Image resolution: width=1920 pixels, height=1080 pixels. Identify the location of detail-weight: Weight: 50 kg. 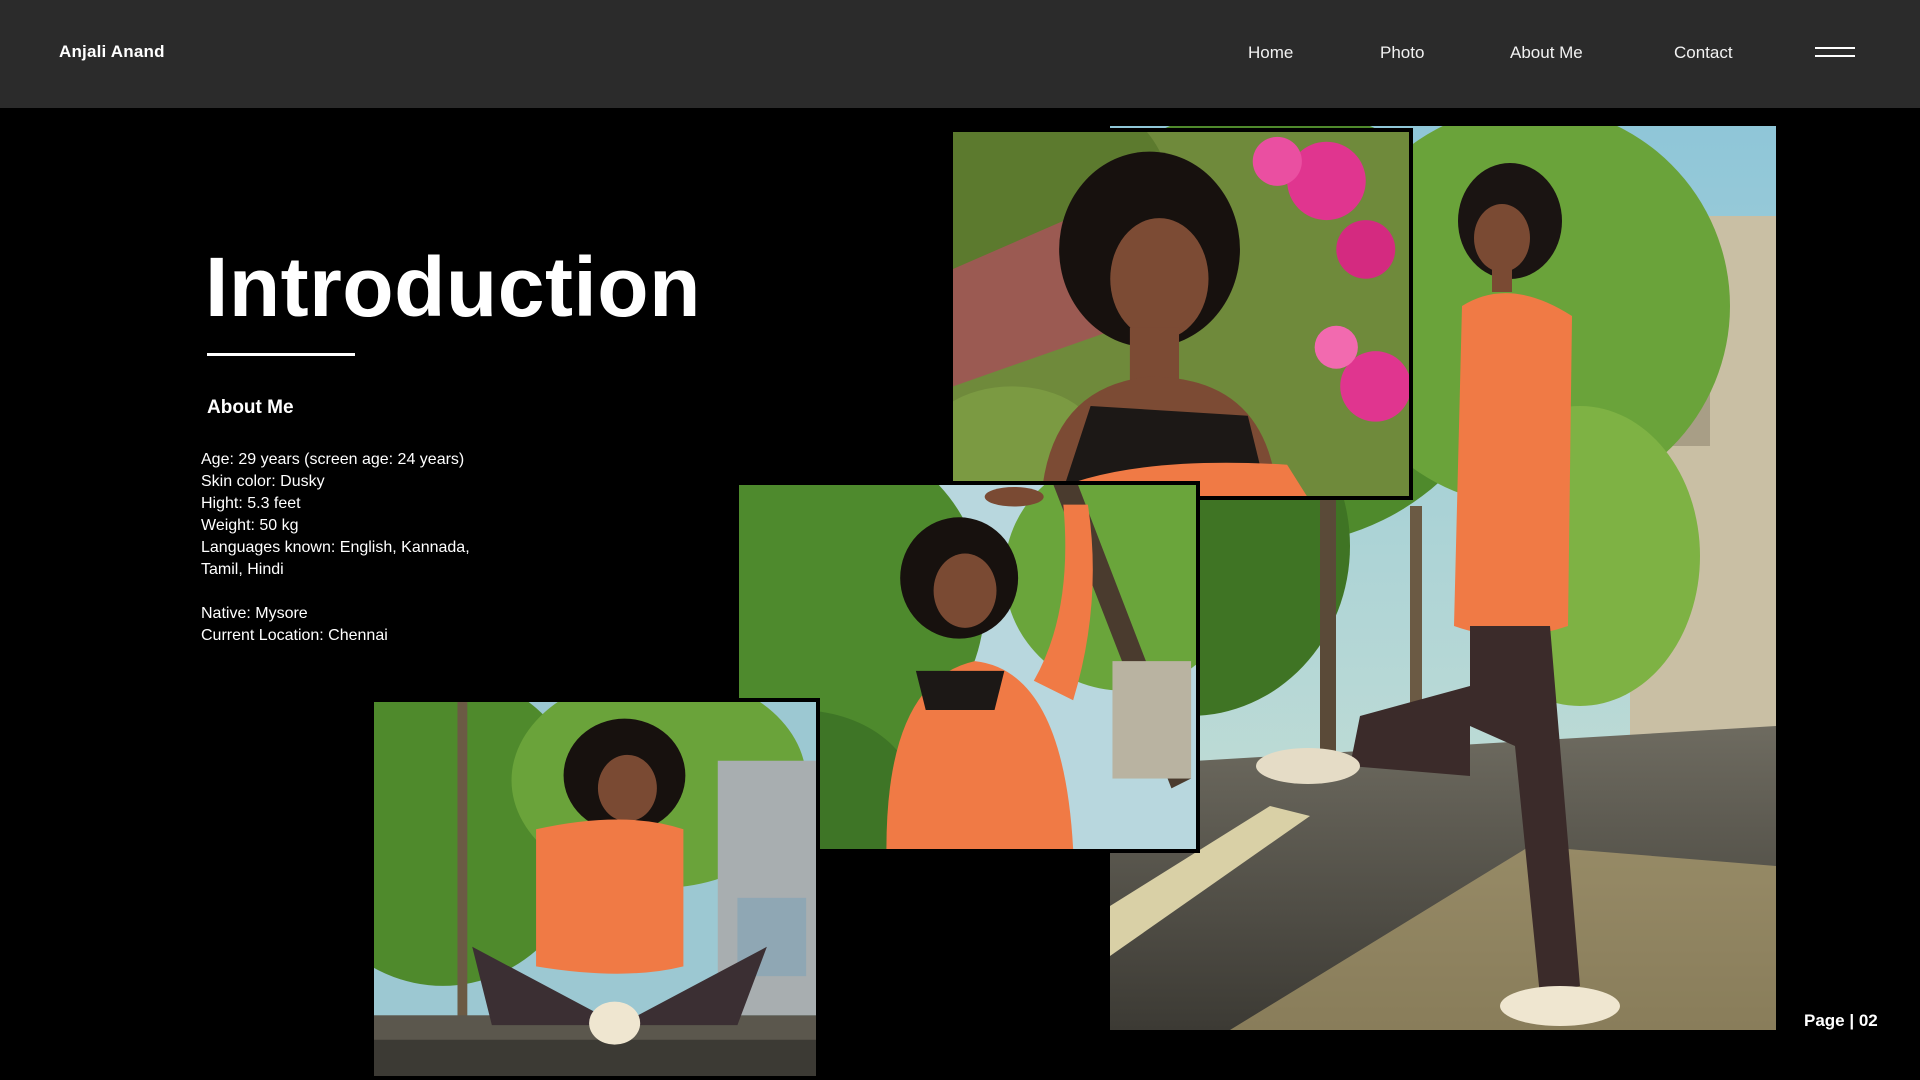
(250, 525).